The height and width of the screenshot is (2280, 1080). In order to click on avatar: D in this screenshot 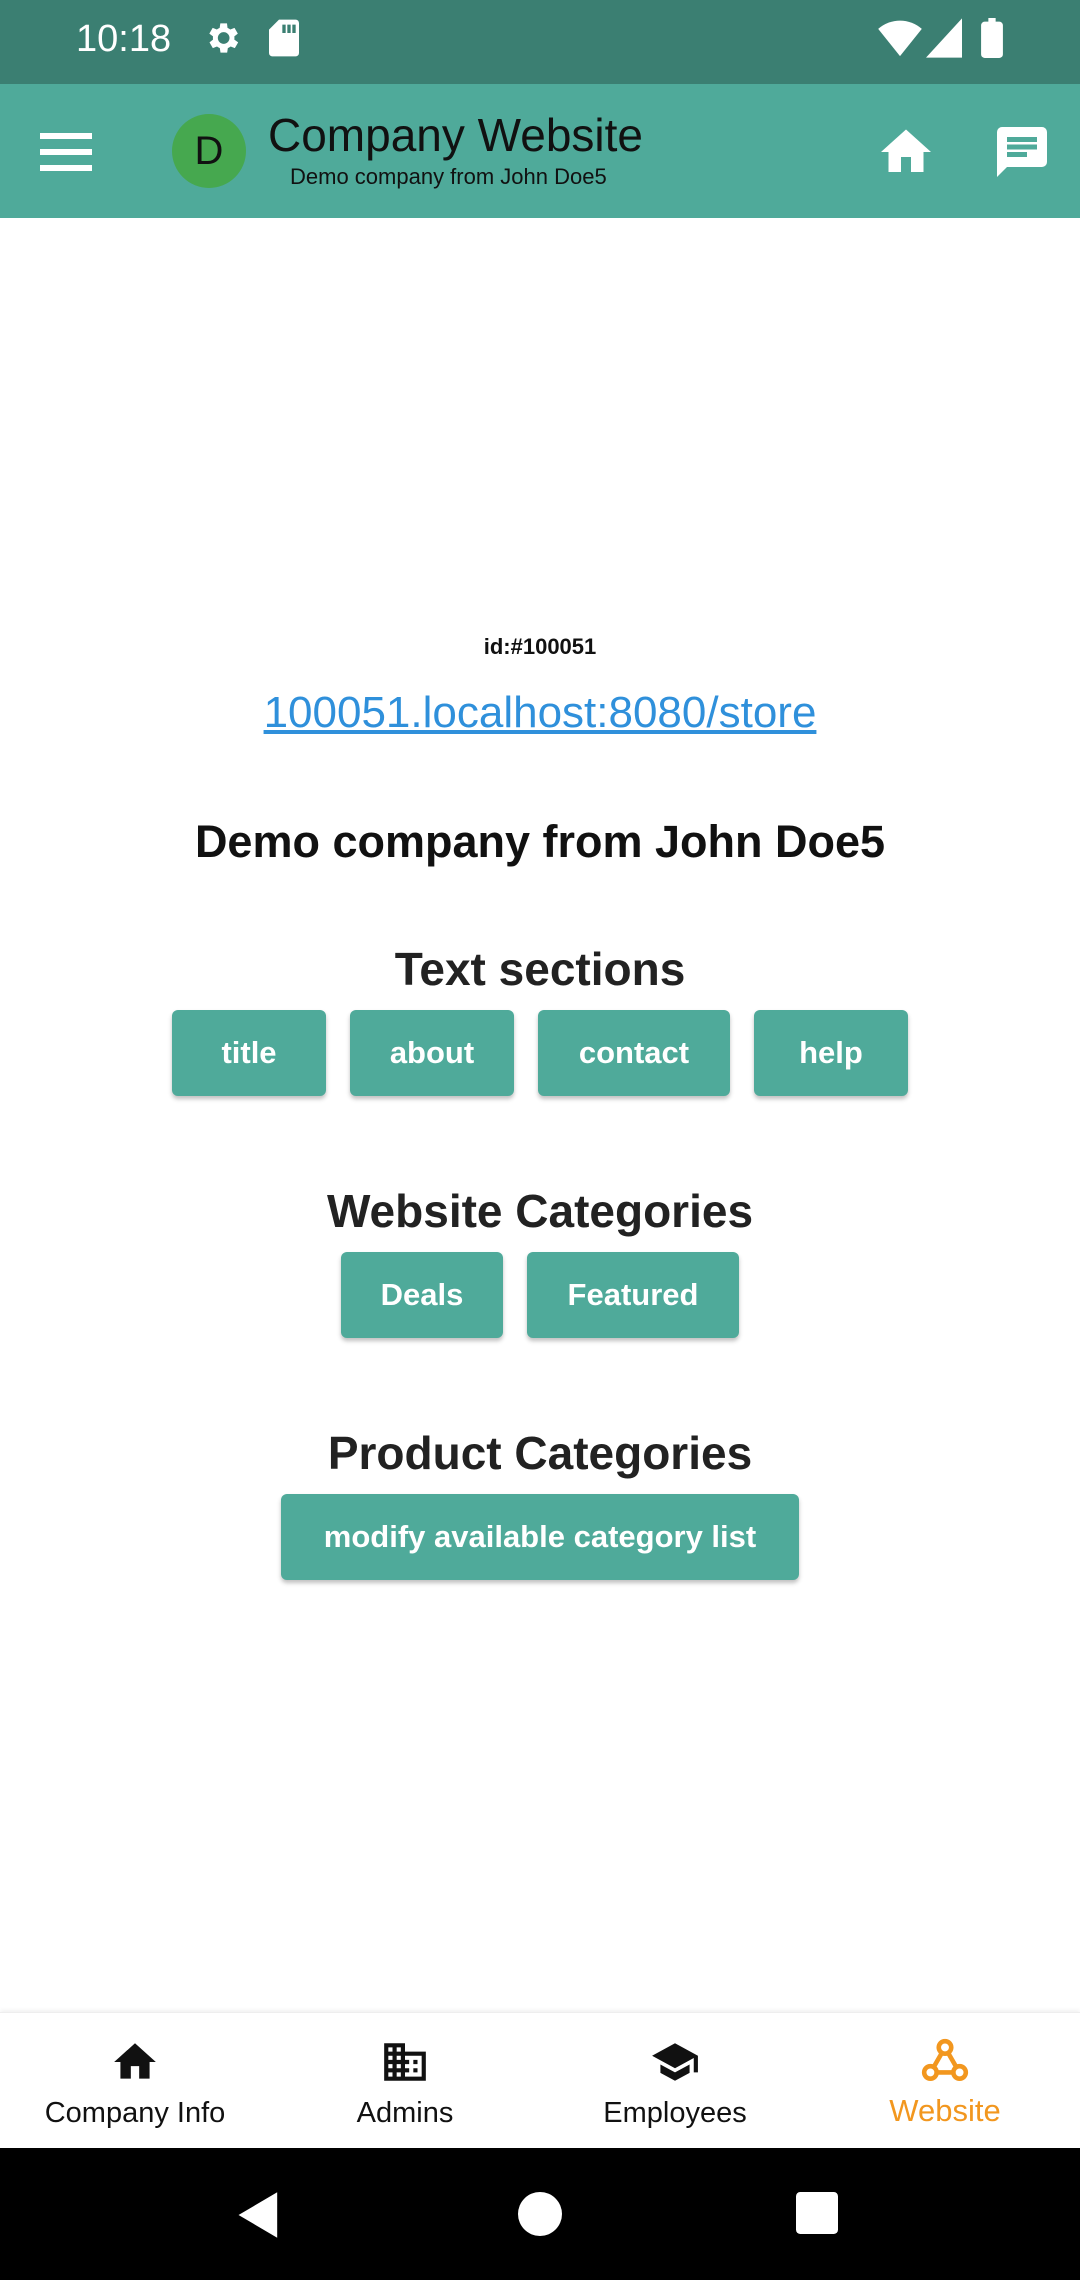, I will do `click(209, 151)`.